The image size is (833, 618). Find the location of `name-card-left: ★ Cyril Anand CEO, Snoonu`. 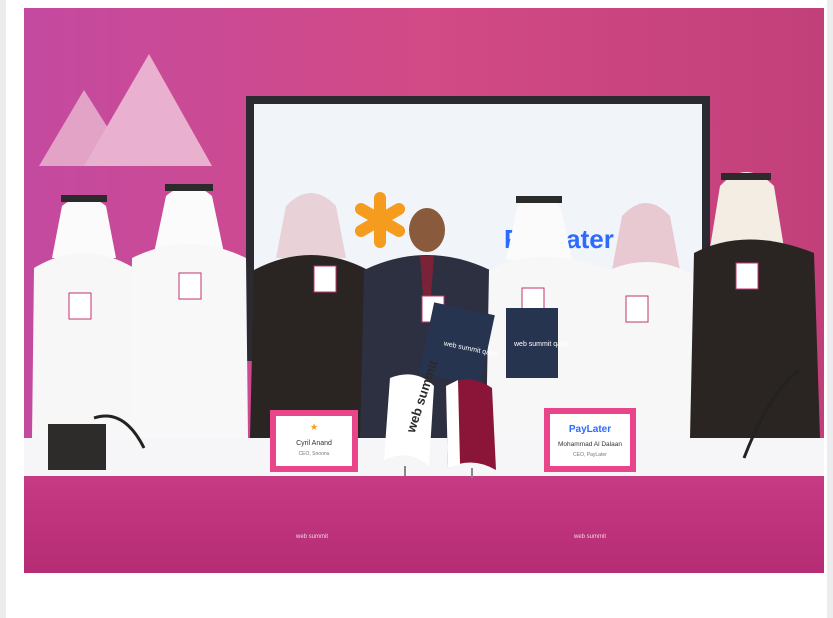

name-card-left: ★ Cyril Anand CEO, Snoonu is located at coordinates (314, 441).